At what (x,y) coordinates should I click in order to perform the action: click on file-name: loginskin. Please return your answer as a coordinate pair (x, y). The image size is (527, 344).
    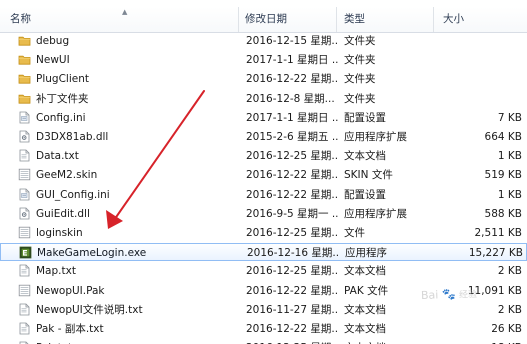
    Looking at the image, I should click on (59, 233).